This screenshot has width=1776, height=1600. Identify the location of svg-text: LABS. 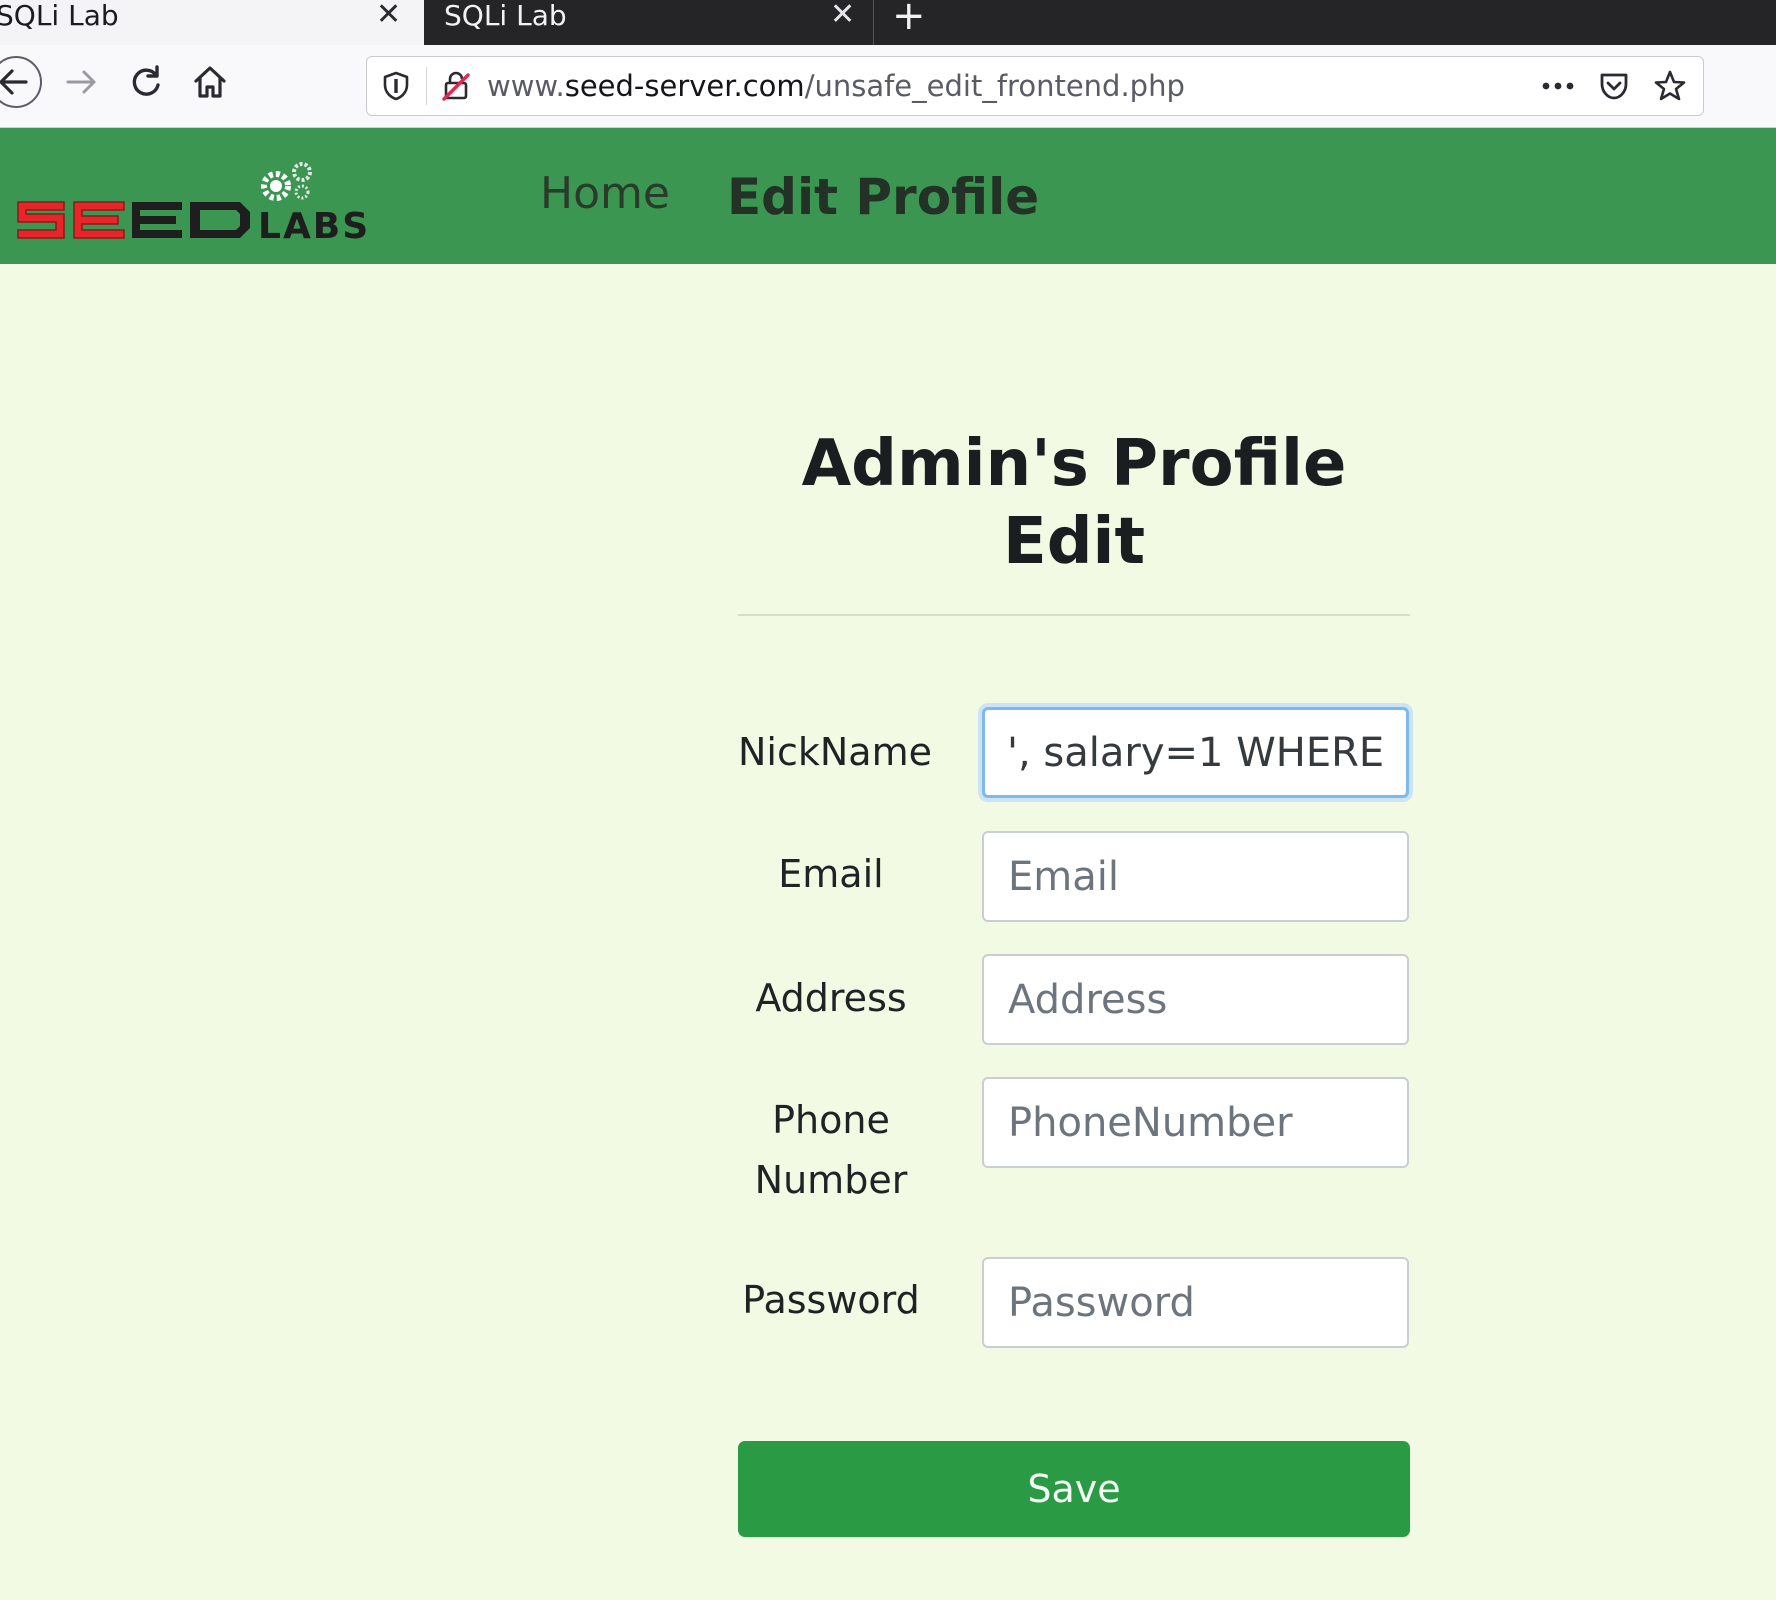
(314, 226).